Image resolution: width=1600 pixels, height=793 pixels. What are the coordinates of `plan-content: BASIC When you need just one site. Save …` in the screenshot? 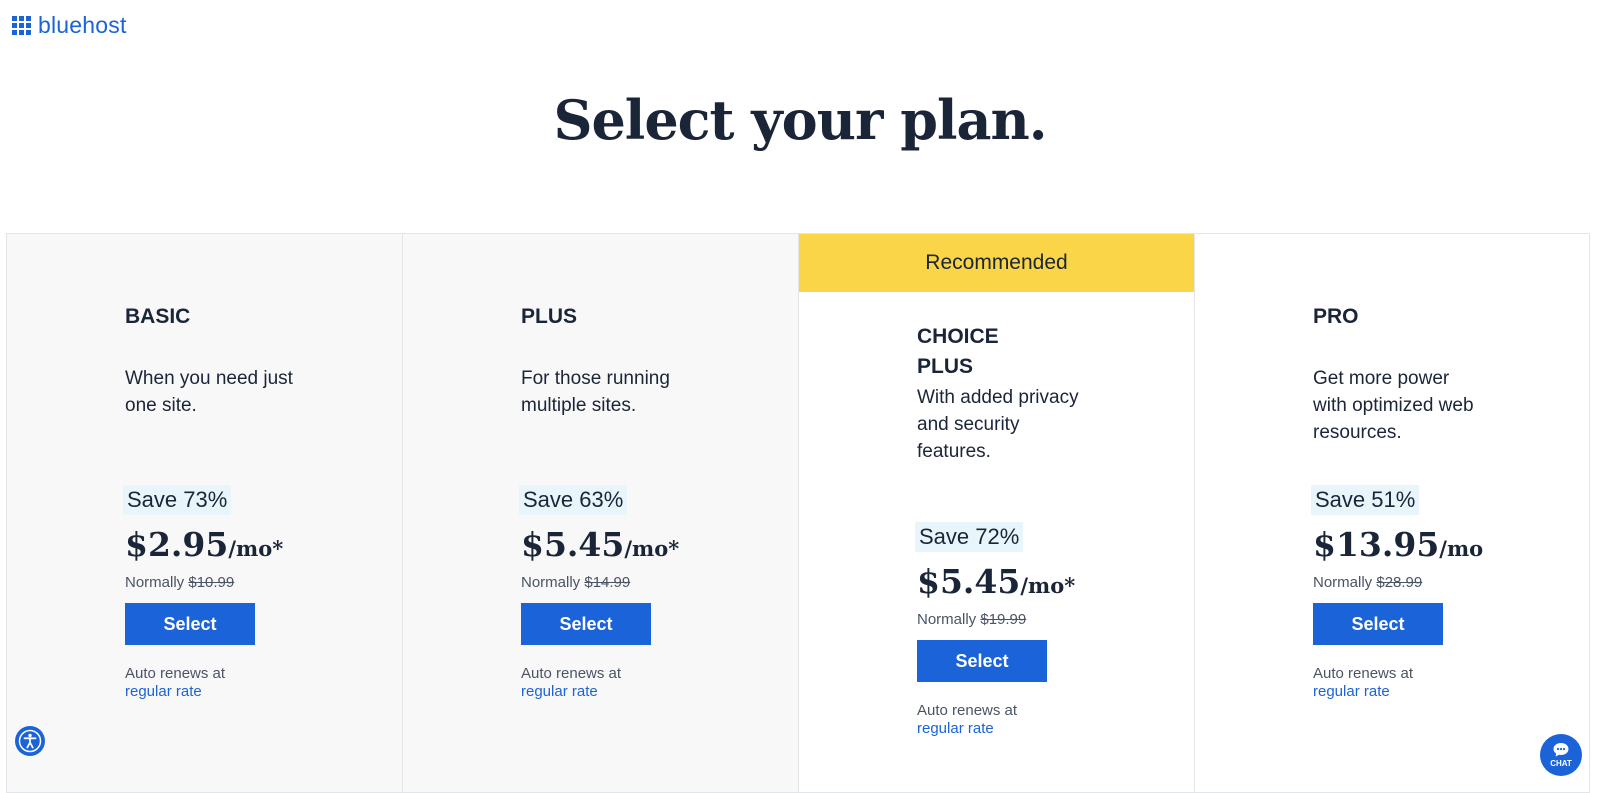 It's located at (244, 467).